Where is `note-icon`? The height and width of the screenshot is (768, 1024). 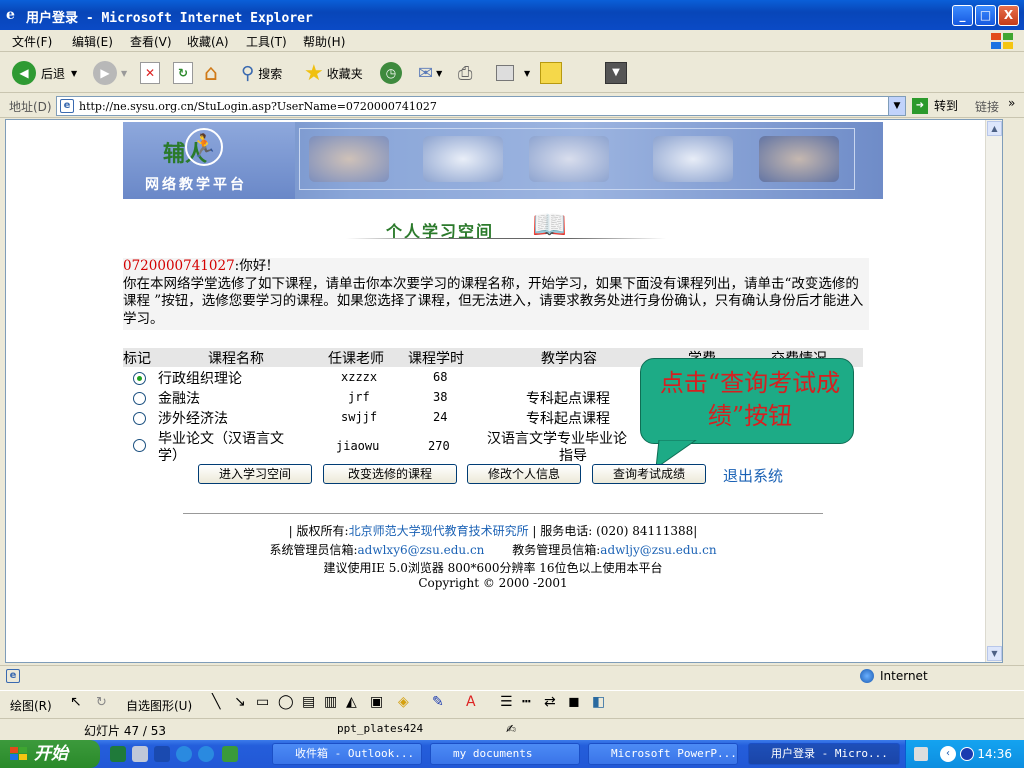
note-icon is located at coordinates (551, 73).